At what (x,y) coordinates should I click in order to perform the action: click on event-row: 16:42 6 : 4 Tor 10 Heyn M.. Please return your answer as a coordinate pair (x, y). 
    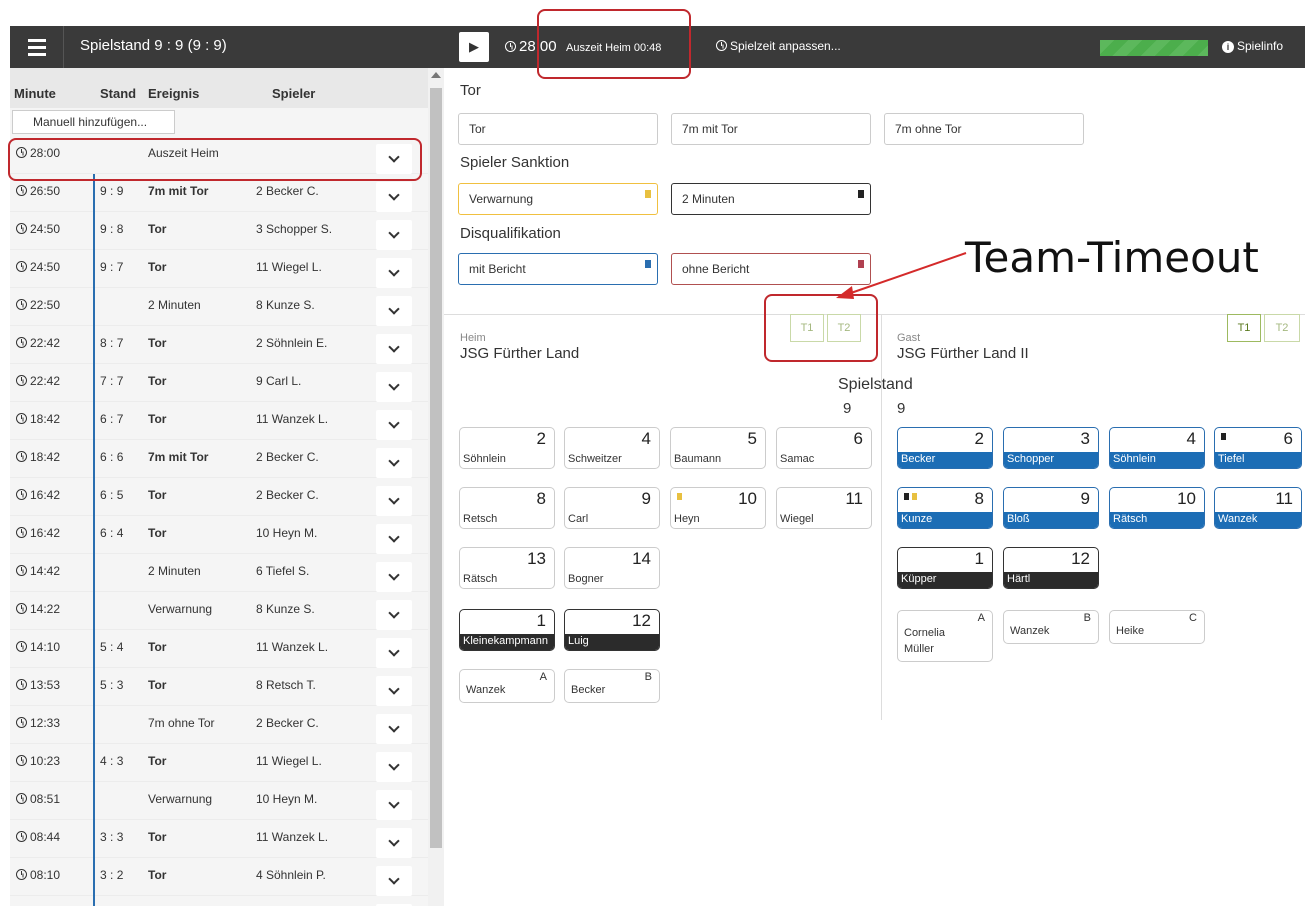
    Looking at the image, I should click on (219, 535).